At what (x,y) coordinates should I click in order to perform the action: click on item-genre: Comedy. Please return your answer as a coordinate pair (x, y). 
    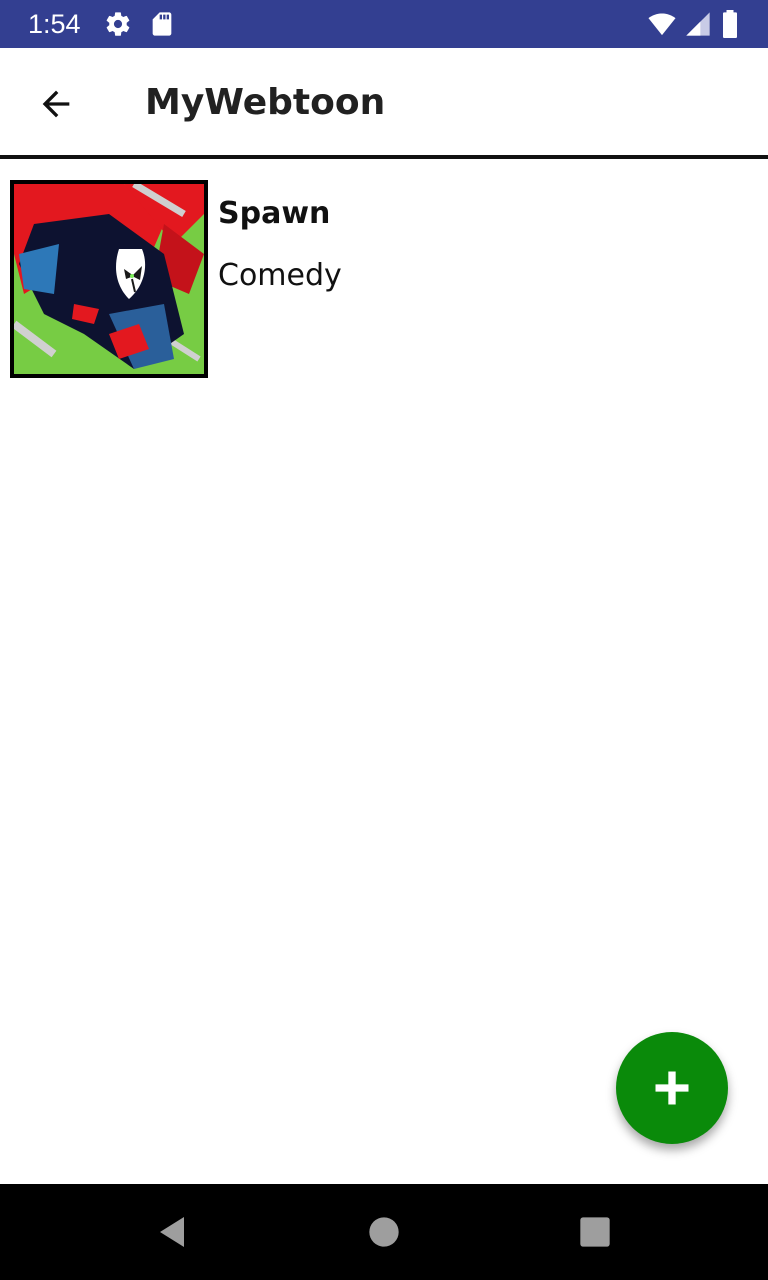
    Looking at the image, I should click on (280, 275).